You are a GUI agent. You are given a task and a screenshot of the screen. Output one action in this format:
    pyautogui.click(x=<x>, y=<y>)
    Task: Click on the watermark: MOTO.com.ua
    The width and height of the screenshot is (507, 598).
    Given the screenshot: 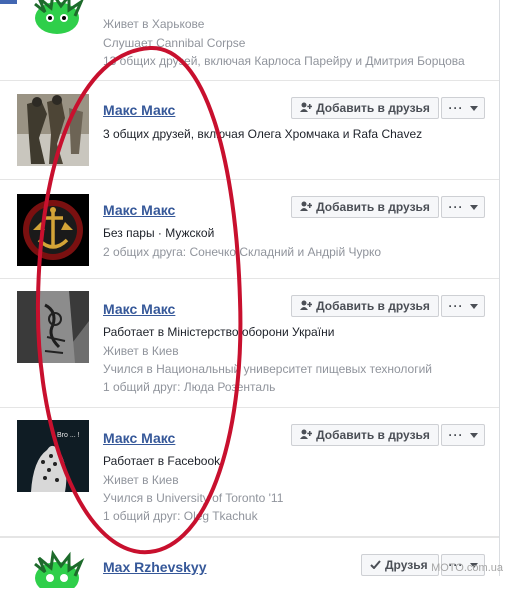 What is the action you would take?
    pyautogui.click(x=467, y=568)
    